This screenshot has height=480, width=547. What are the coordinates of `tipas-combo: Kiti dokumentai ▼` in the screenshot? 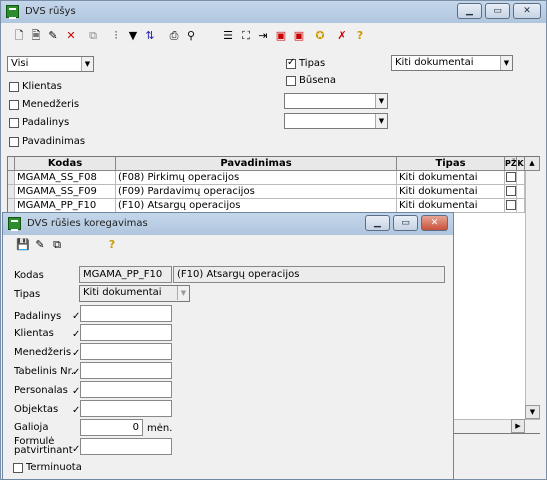 It's located at (452, 63).